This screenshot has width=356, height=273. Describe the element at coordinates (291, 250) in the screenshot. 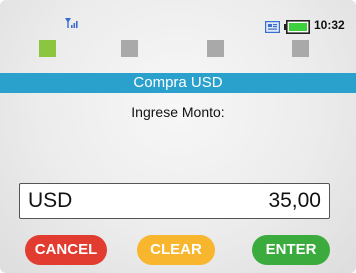

I see `enter-button: ENTER` at that location.